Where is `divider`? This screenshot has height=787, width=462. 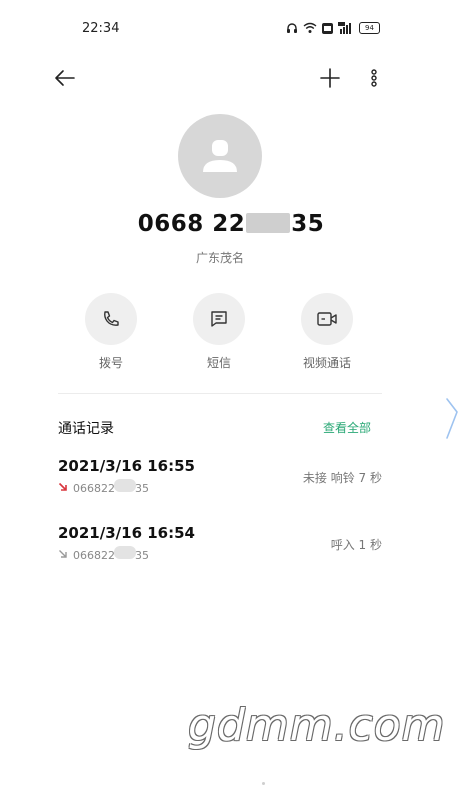
divider is located at coordinates (220, 393).